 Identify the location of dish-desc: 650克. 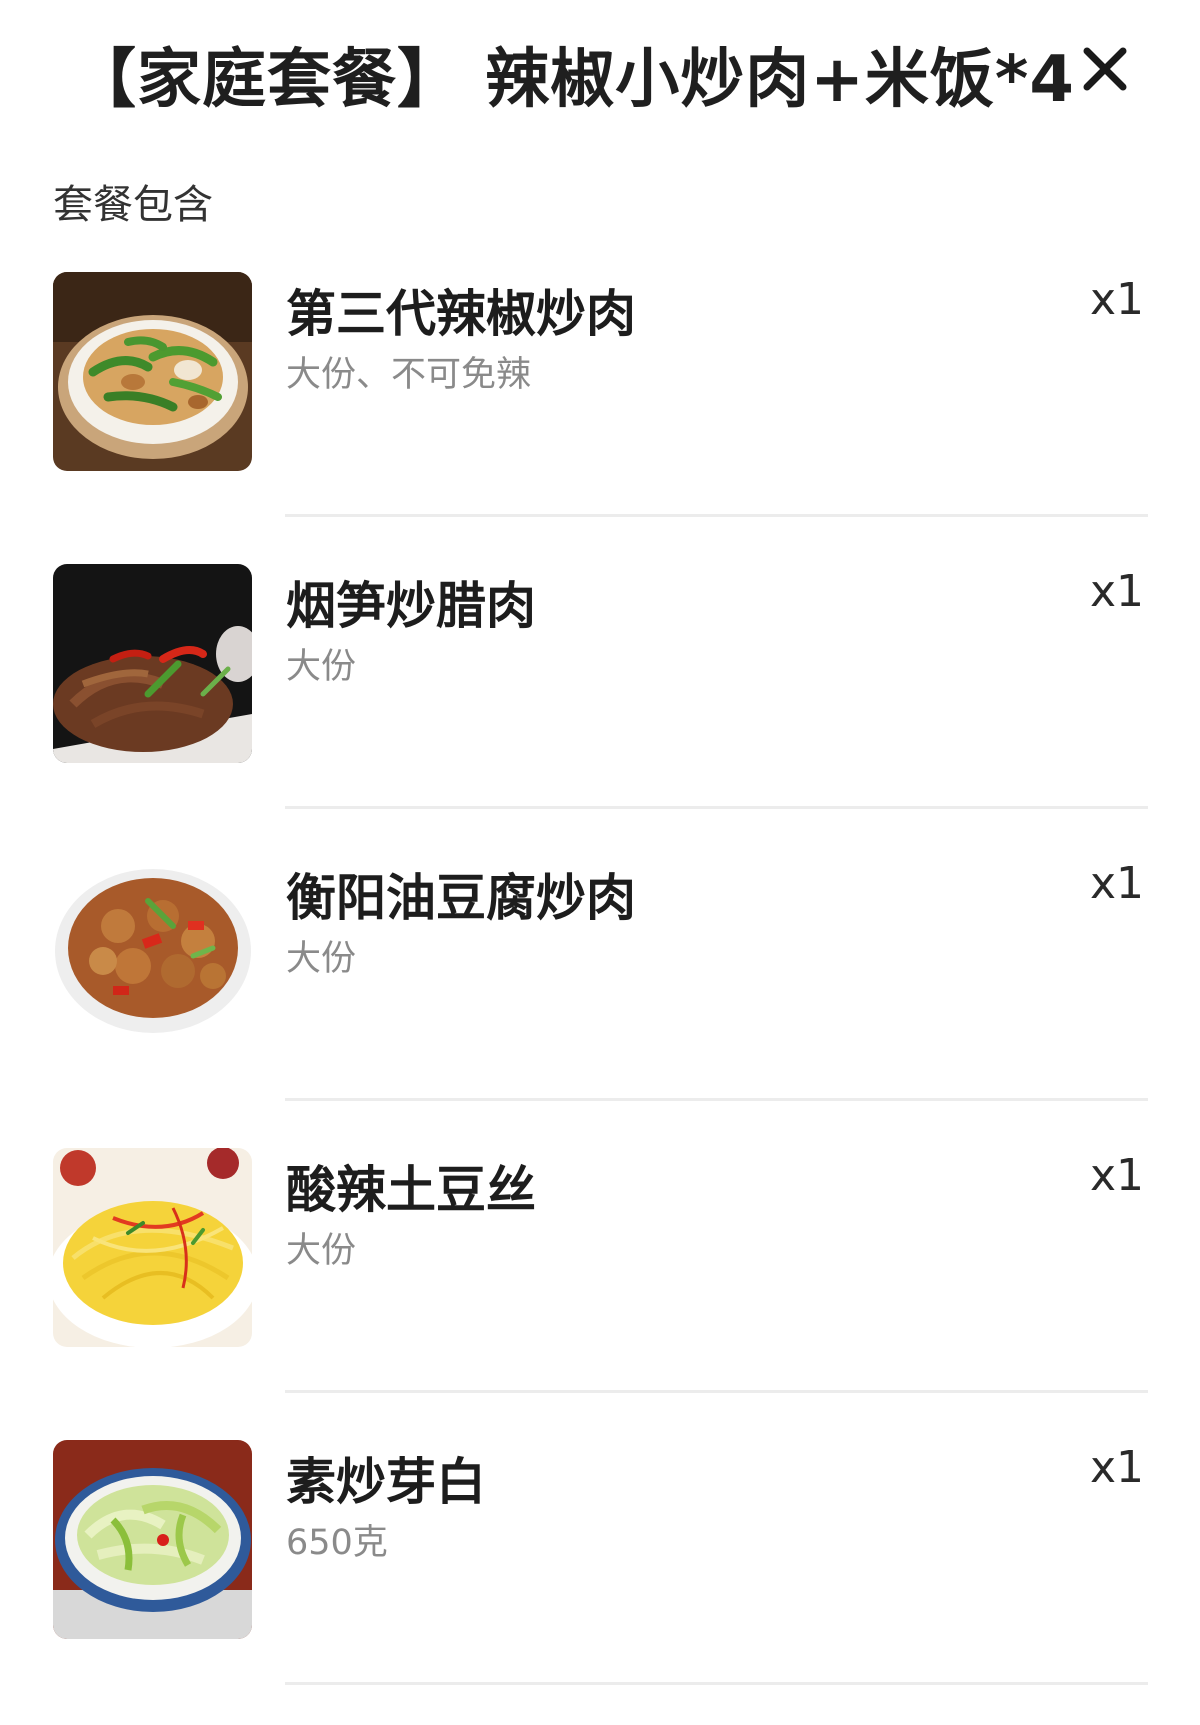
(337, 1543).